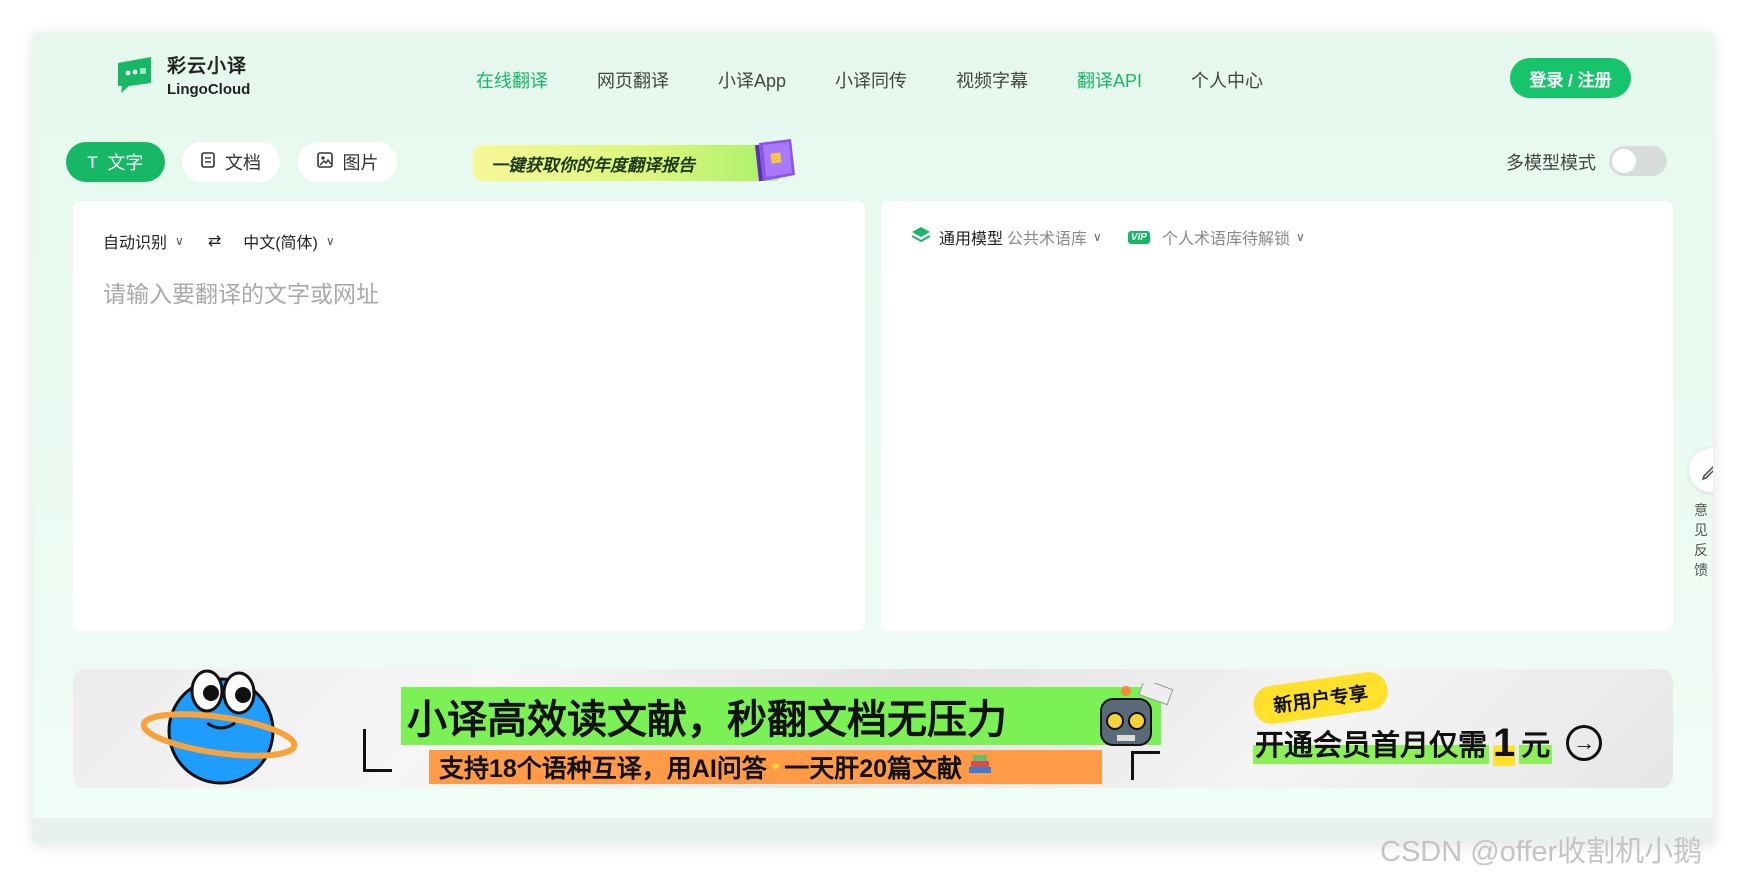 The image size is (1746, 880). Describe the element at coordinates (1638, 161) in the screenshot. I see `multi-model-toggle` at that location.